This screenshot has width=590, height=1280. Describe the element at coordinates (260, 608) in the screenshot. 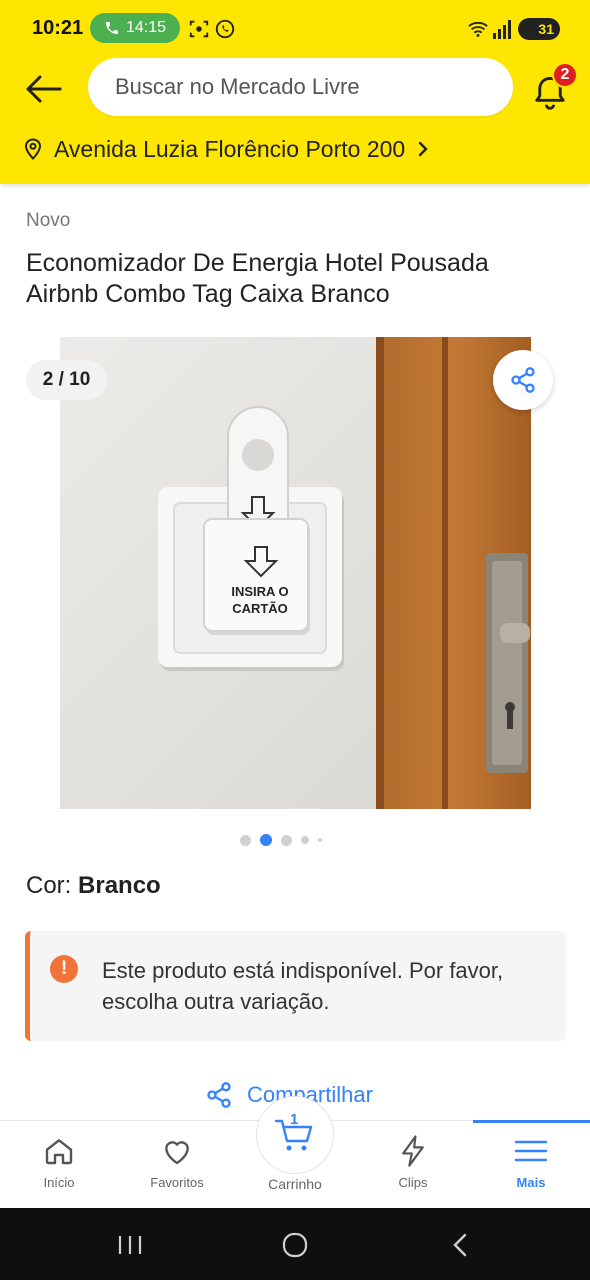

I see `image-caption-line-2: CARTÃO` at that location.